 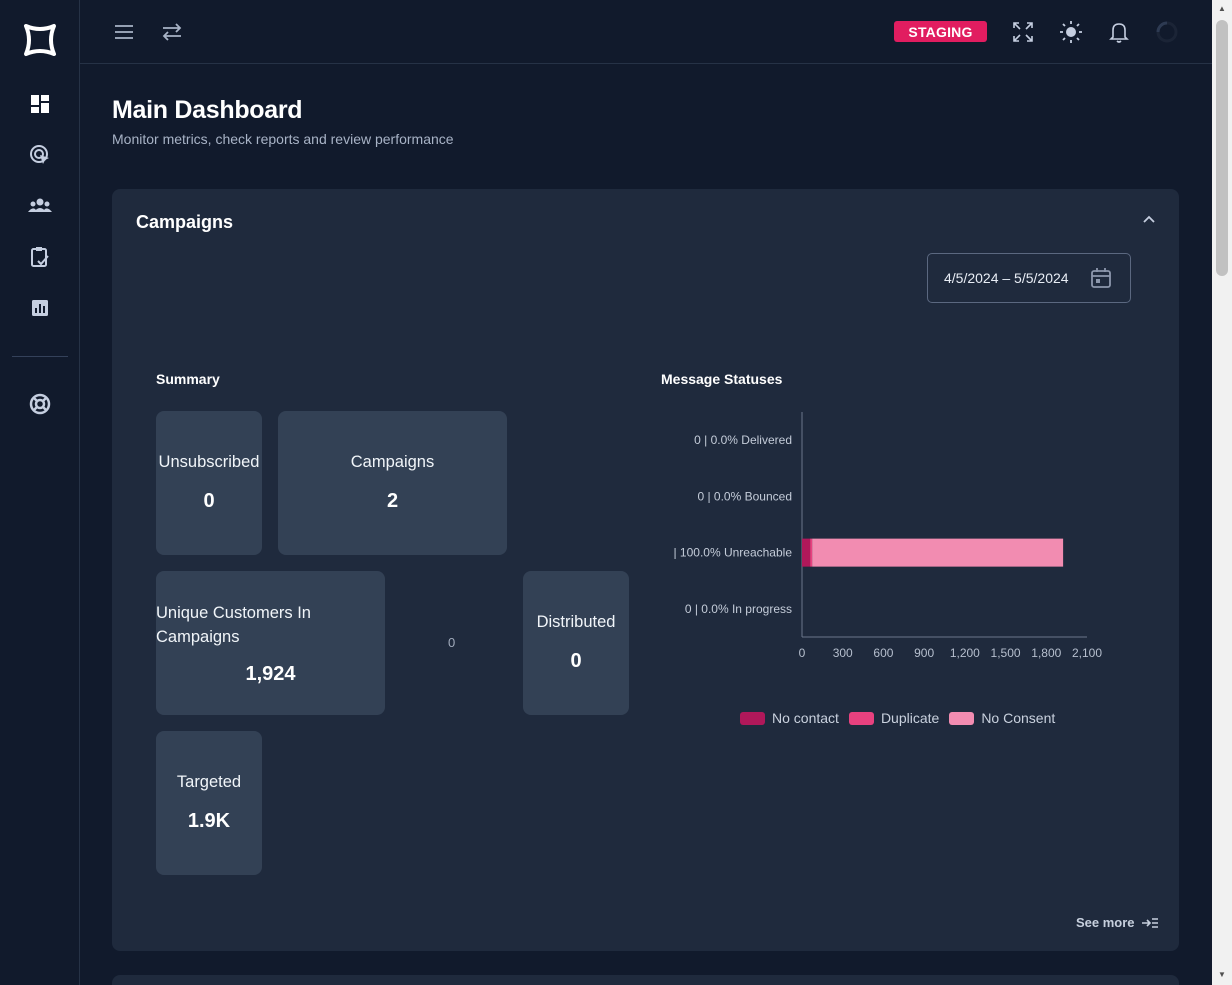 What do you see at coordinates (1222, 975) in the screenshot?
I see `scroll-down-arrow-icon: ▼` at bounding box center [1222, 975].